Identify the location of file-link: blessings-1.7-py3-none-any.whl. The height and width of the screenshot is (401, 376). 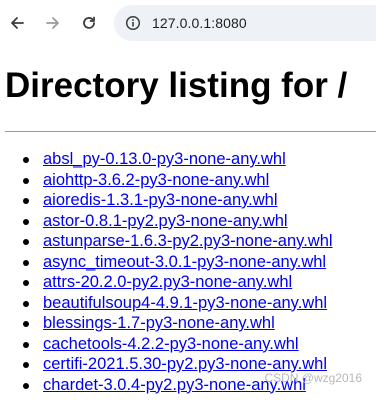
(159, 323).